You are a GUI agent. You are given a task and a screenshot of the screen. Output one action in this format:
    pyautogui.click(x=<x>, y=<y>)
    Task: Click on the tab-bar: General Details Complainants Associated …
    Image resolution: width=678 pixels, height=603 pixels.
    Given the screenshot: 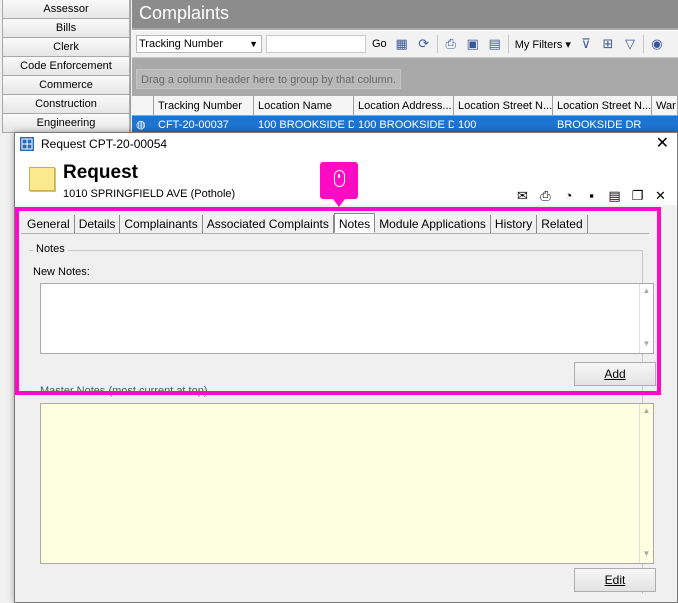 What is the action you would take?
    pyautogui.click(x=305, y=223)
    